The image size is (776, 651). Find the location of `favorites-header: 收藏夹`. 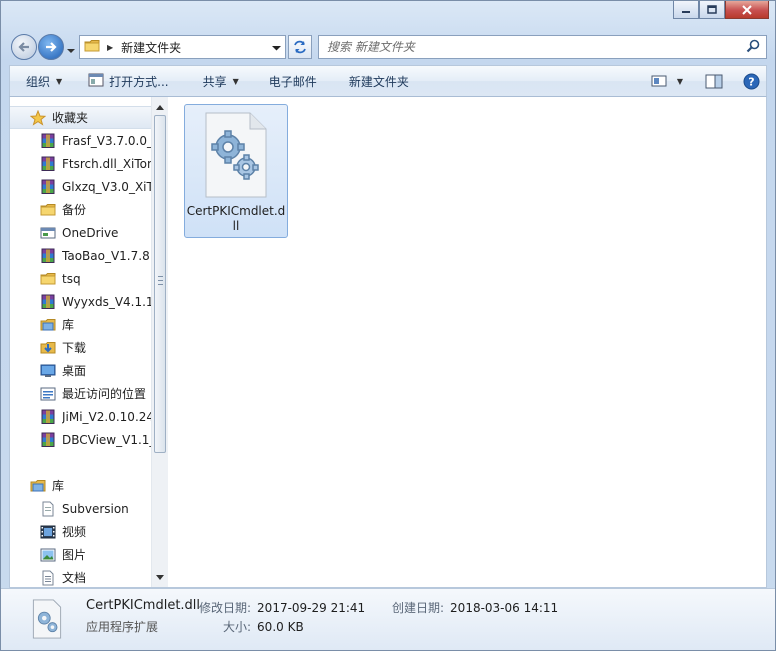

favorites-header: 收藏夹 is located at coordinates (81, 117).